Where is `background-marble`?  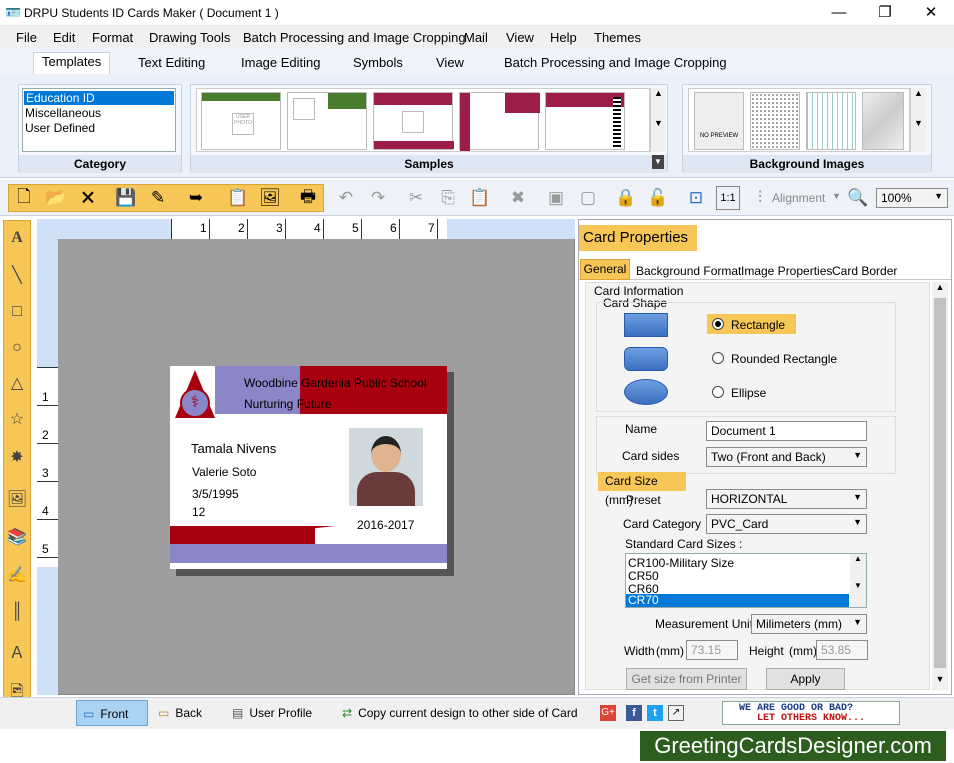 background-marble is located at coordinates (883, 121).